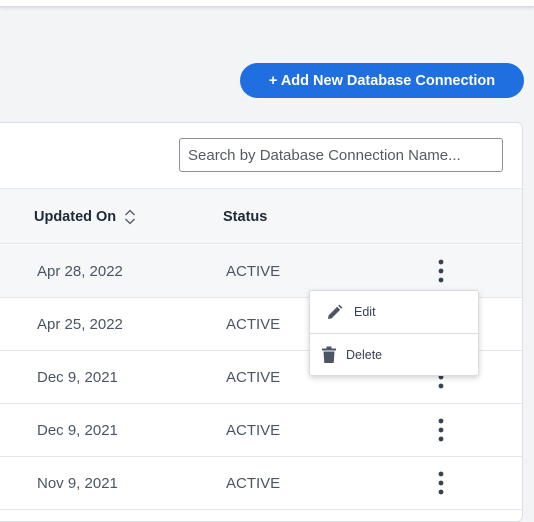 This screenshot has width=534, height=522. I want to click on column-header-updated-on: Updated On, so click(85, 217).